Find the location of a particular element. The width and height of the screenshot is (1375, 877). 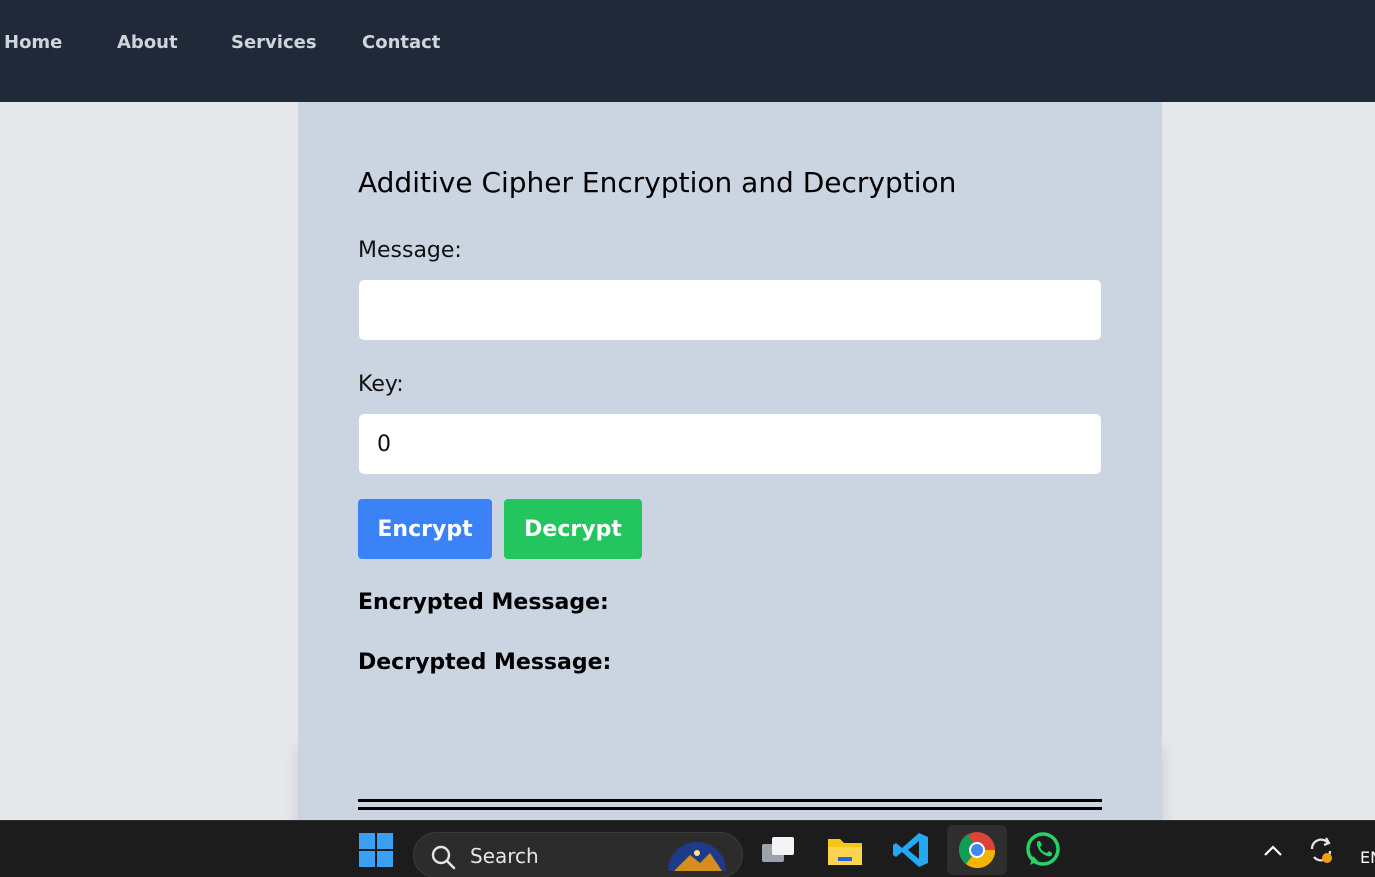

taskbar-search-box: Search is located at coordinates (578, 854).